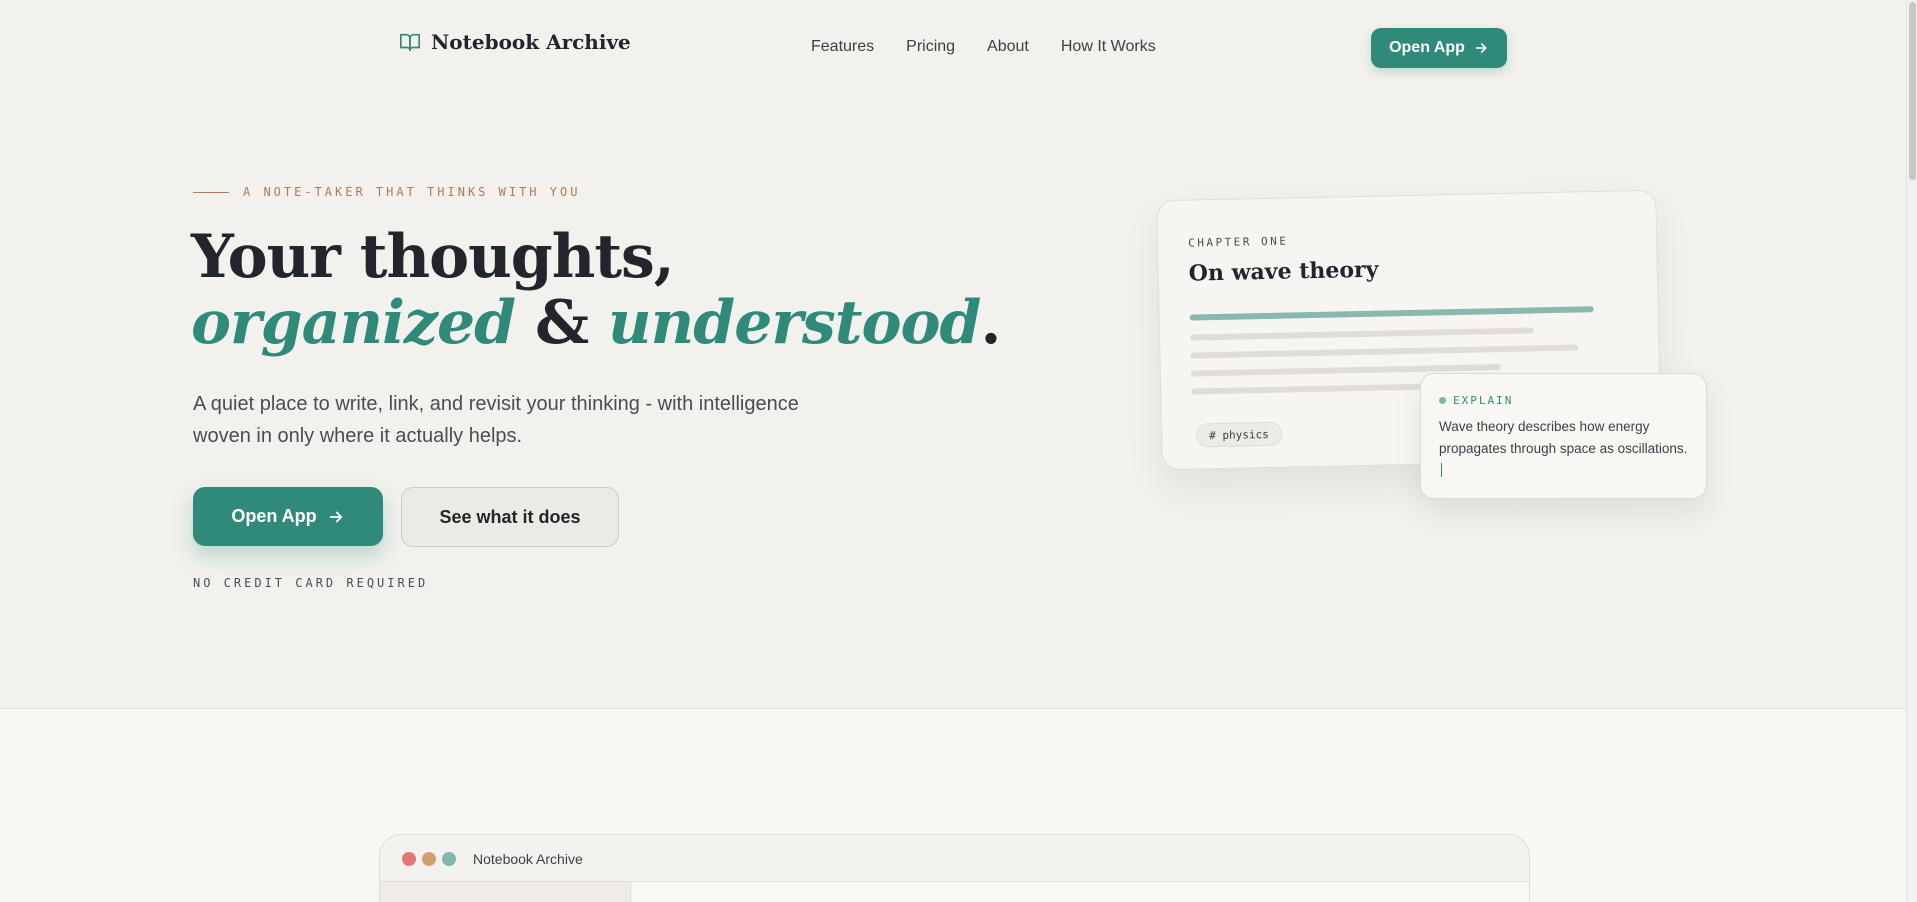  I want to click on brand-name: Notebook Archive, so click(531, 42).